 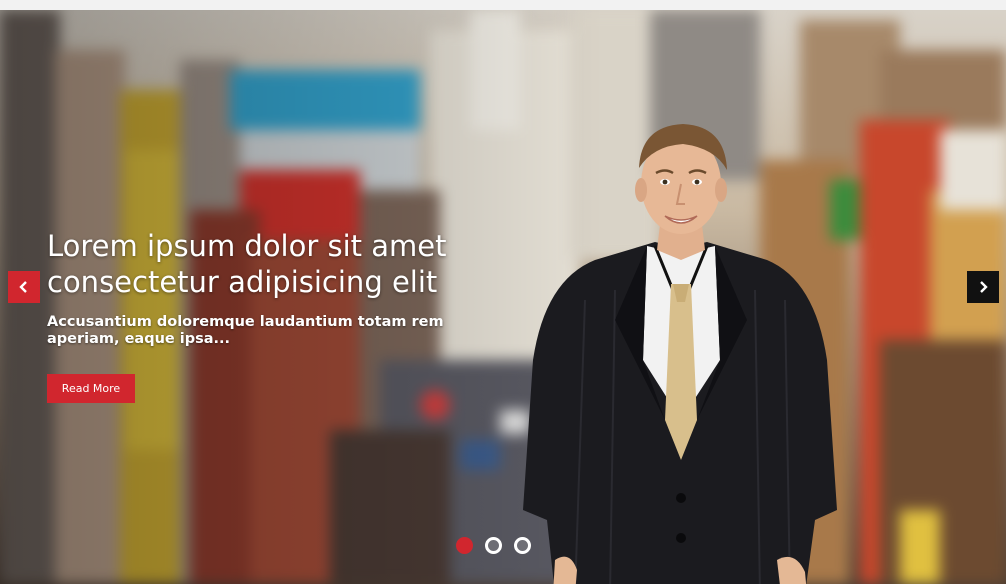 I want to click on next-slide-button, so click(x=983, y=287).